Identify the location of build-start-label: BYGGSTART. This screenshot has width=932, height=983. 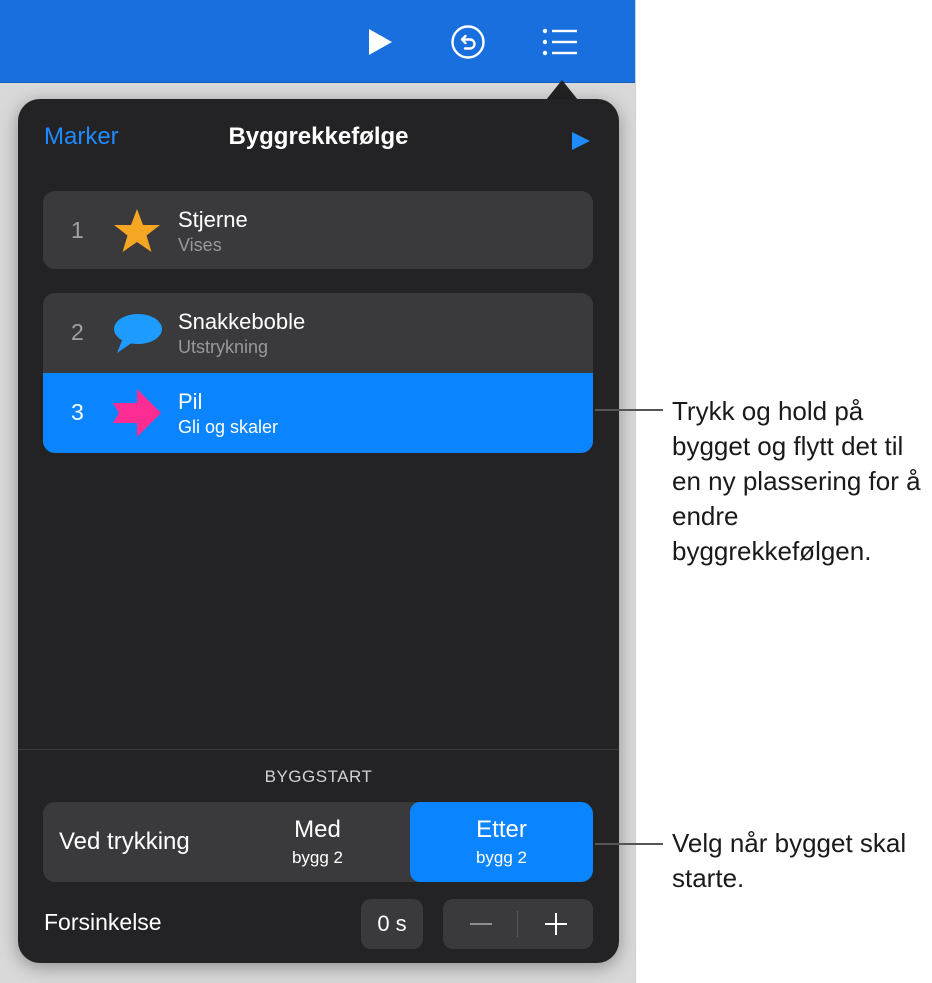
(318, 776).